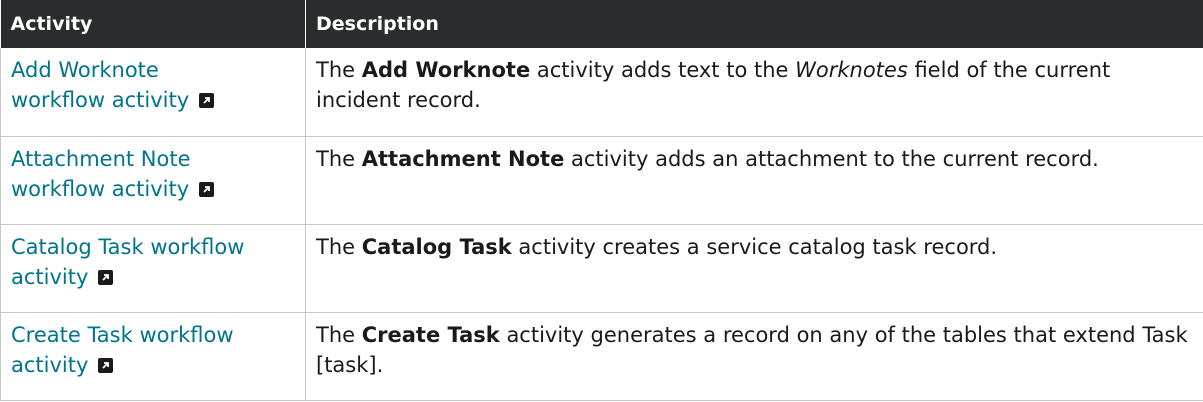 This screenshot has width=1203, height=402. Describe the element at coordinates (85, 70) in the screenshot. I see `activity-link-line1: Add Worknote` at that location.